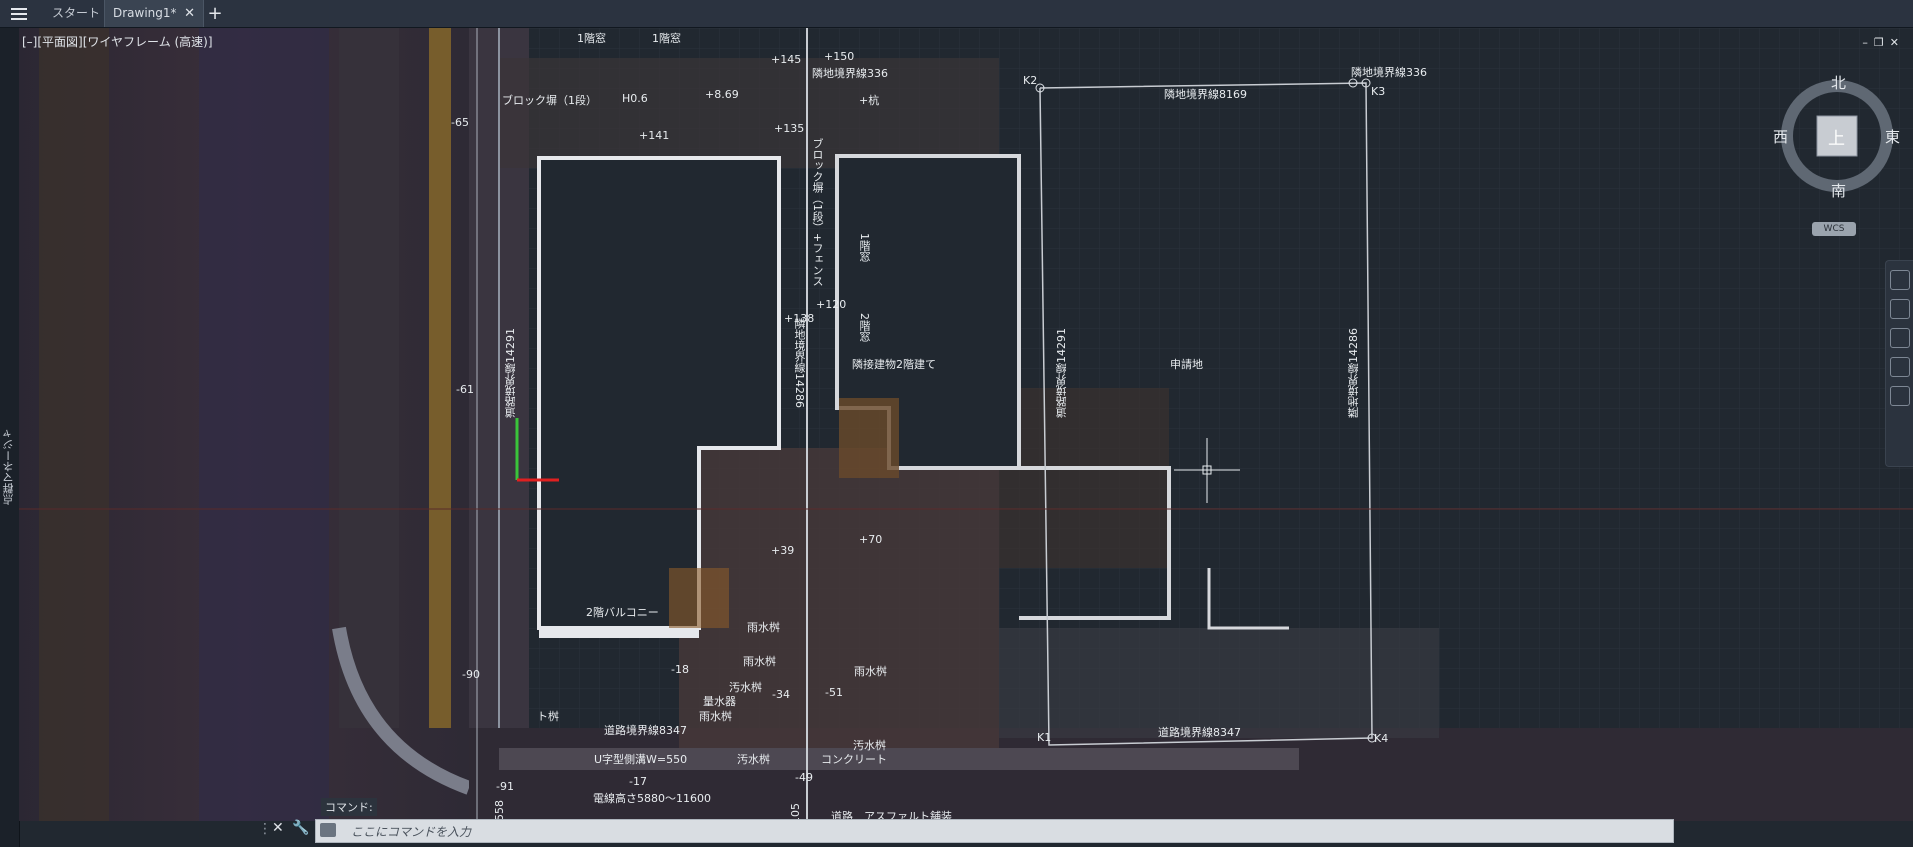  I want to click on drawing-label: +39, so click(783, 550).